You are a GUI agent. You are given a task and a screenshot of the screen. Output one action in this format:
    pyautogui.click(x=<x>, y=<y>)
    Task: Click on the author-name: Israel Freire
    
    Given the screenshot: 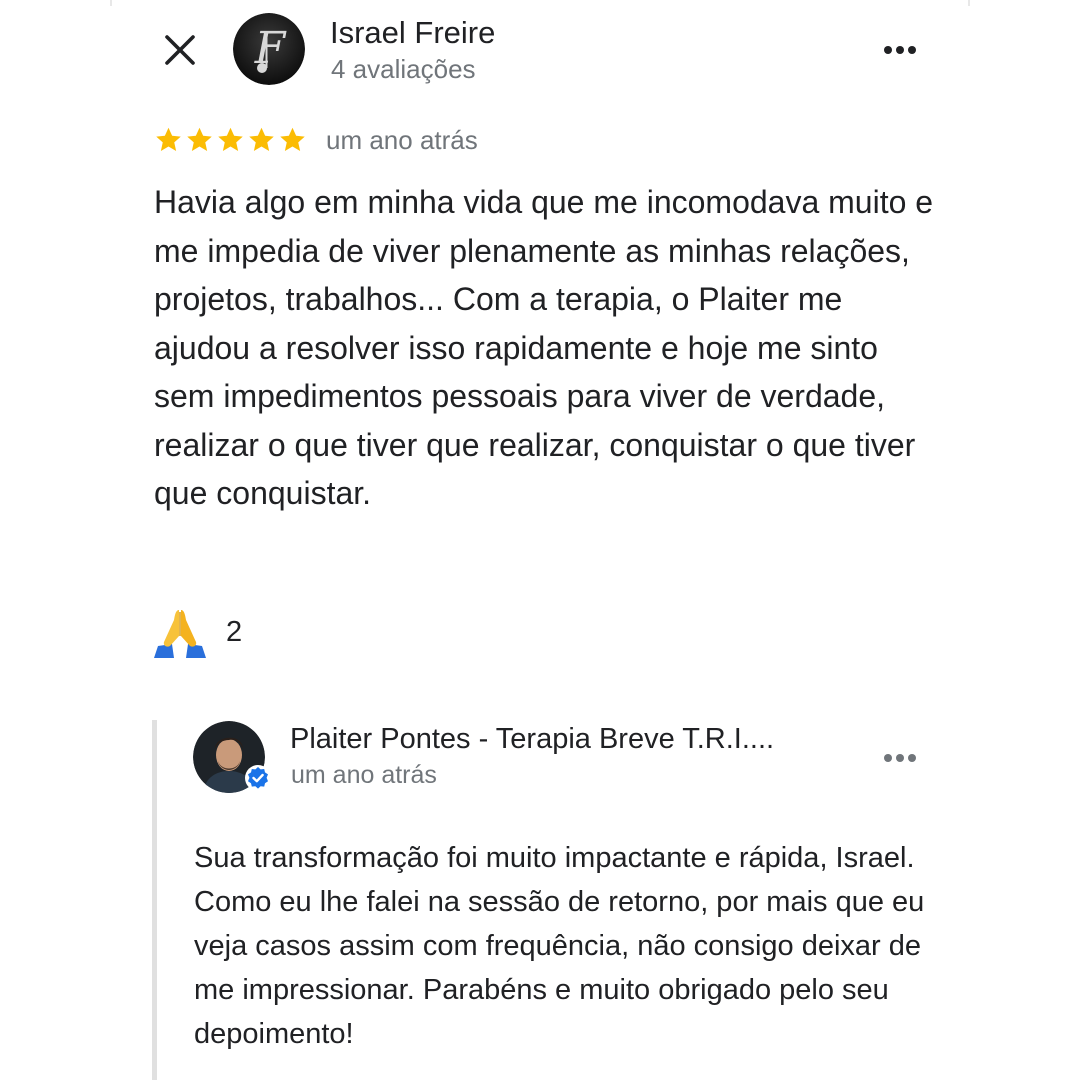 What is the action you would take?
    pyautogui.click(x=412, y=33)
    